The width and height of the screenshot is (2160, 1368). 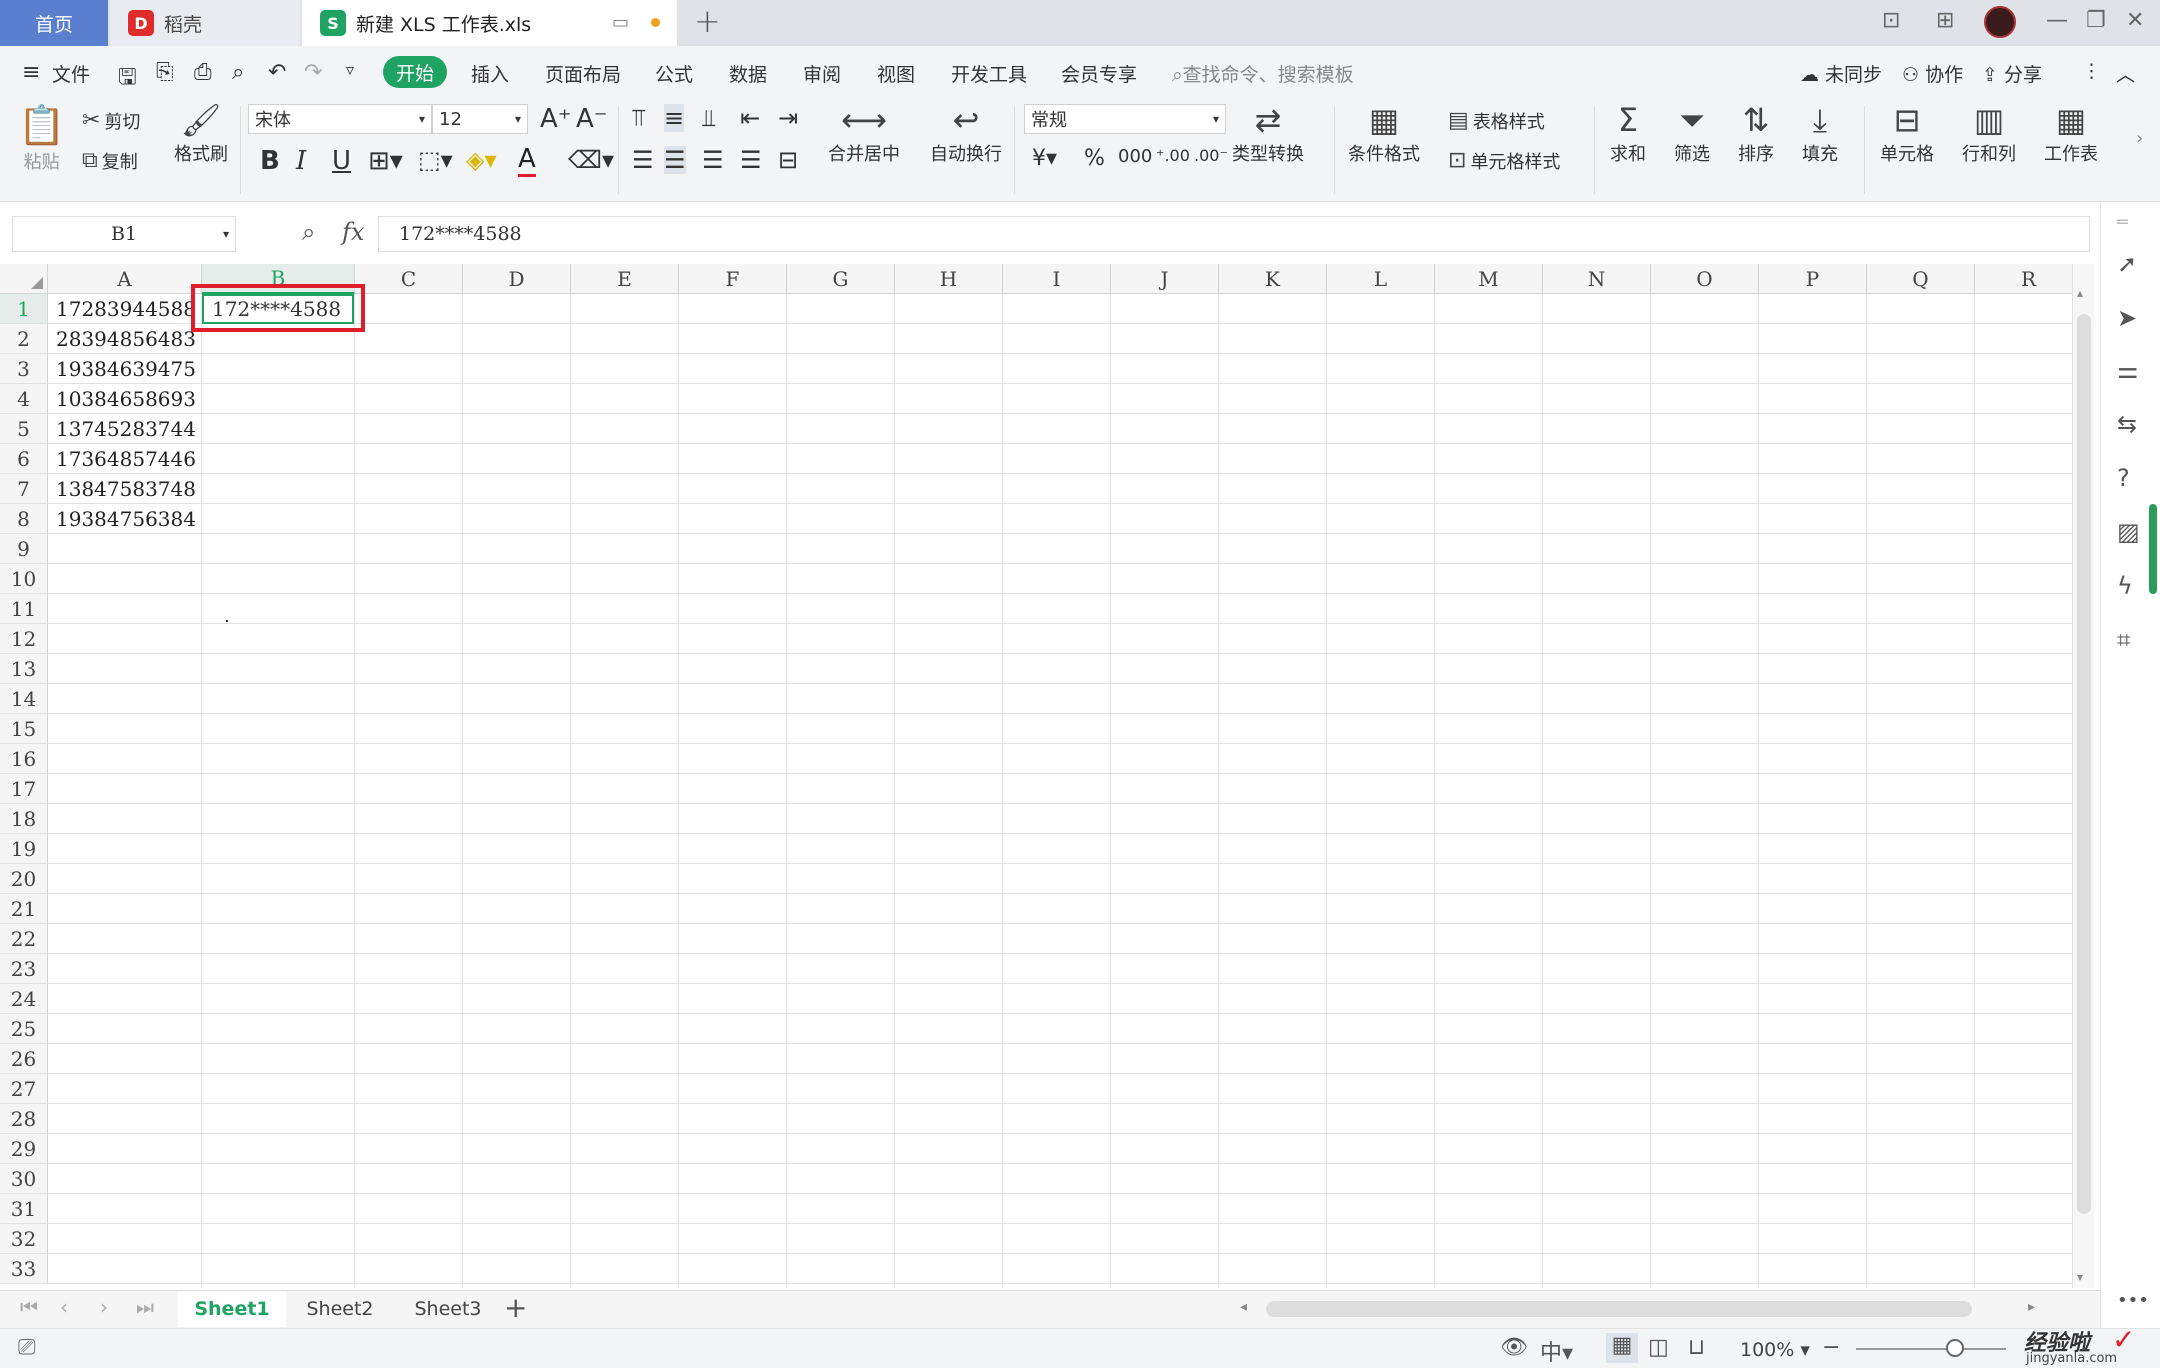 What do you see at coordinates (24, 939) in the screenshot?
I see `row-header-22: 22` at bounding box center [24, 939].